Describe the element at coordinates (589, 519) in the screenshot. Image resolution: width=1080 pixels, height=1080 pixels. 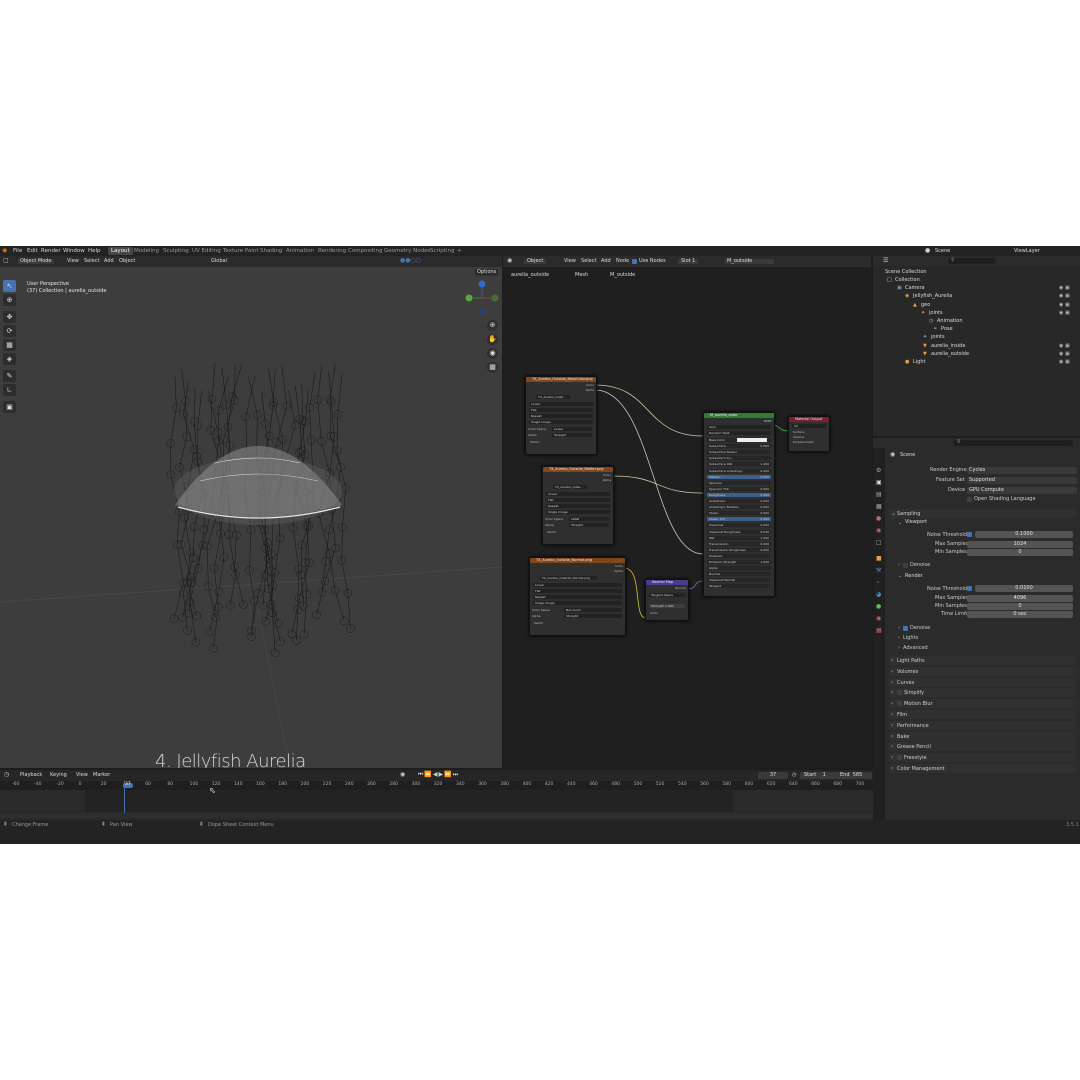
I see `color-space-select: sRGB` at that location.